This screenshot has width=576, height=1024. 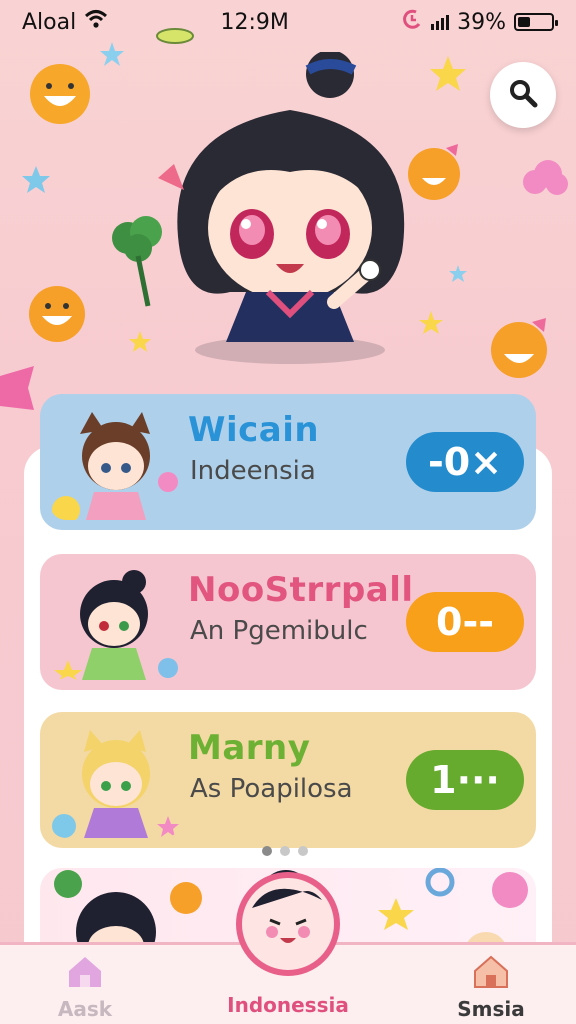 What do you see at coordinates (281, 208) in the screenshot?
I see `hero-character` at bounding box center [281, 208].